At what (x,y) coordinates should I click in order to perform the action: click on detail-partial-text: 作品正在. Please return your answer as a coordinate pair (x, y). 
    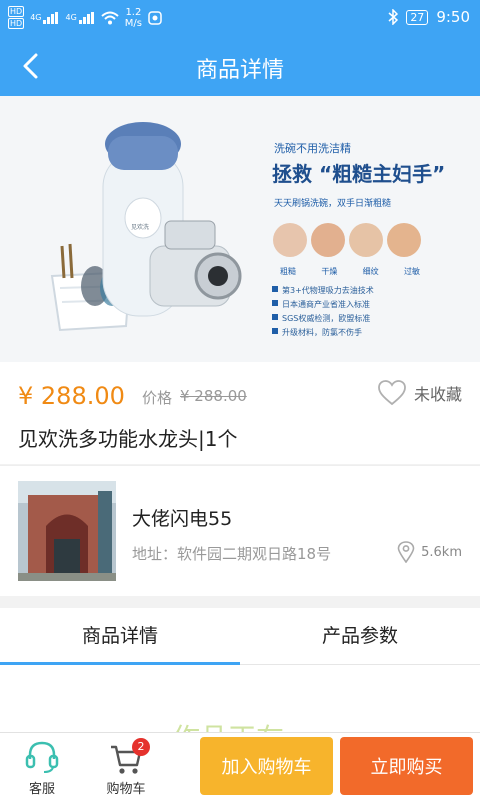
    Looking at the image, I should click on (228, 724).